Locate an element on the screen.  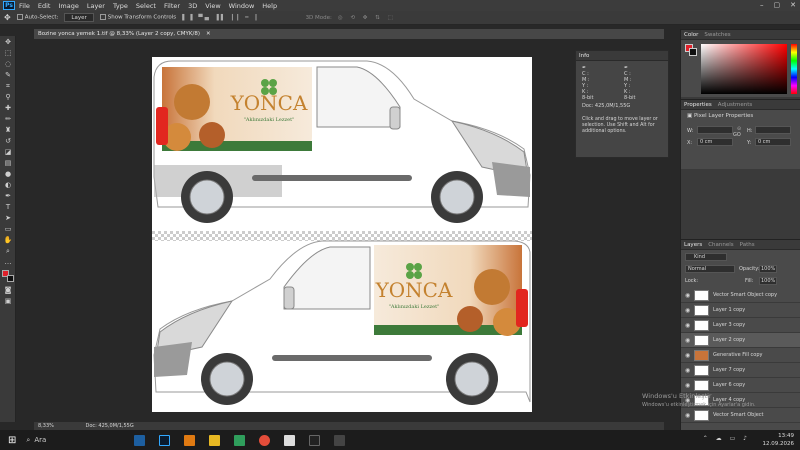
system-tray-icons: ⌃ ☁ ▭ ♪ is located at coordinates (726, 438).